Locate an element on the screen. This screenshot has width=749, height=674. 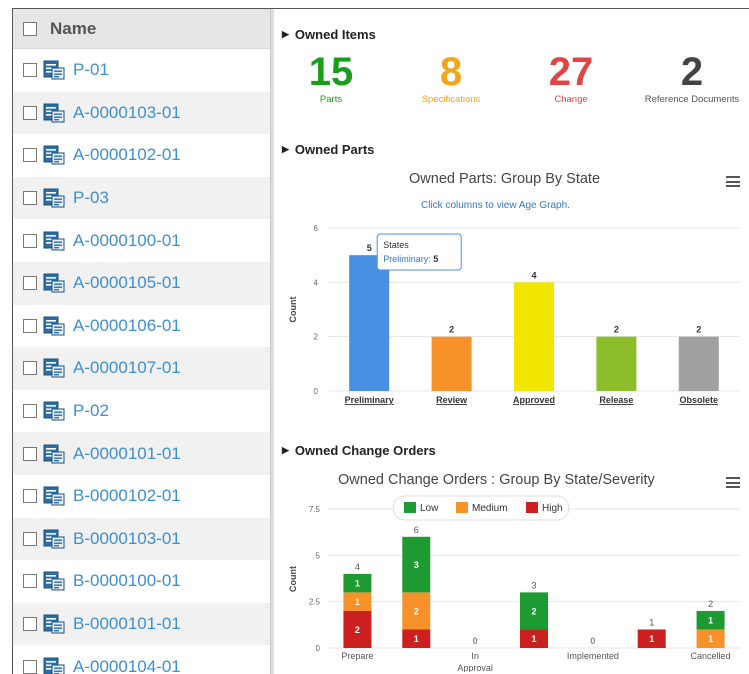
metric-value: 15 is located at coordinates (331, 72).